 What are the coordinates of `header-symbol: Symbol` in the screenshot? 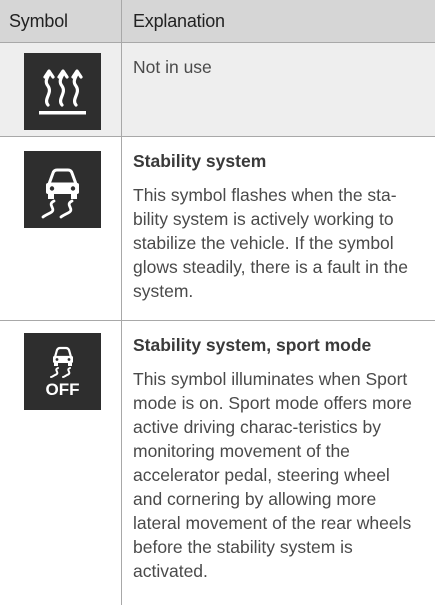 It's located at (38, 21).